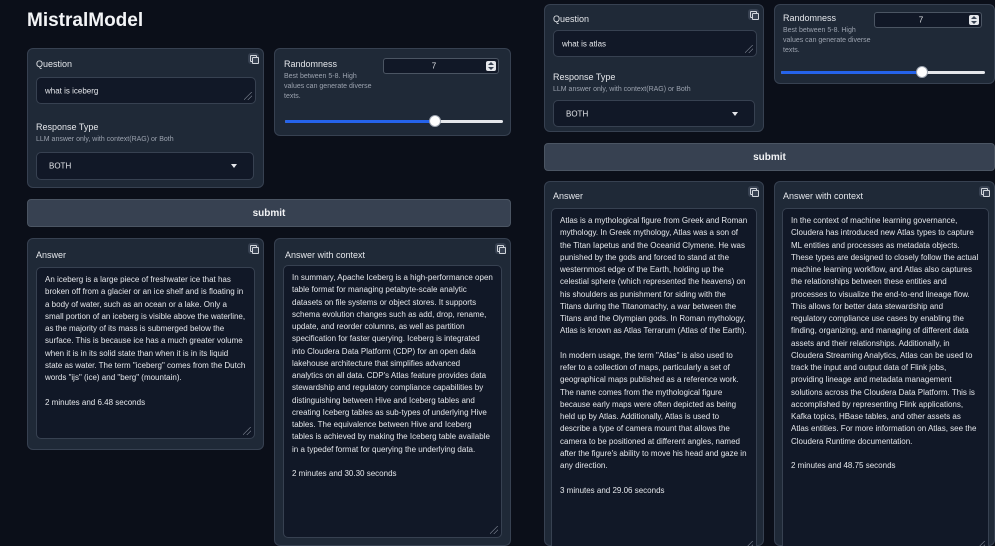 This screenshot has height=546, width=995. Describe the element at coordinates (584, 43) in the screenshot. I see `question-value: what is atlas` at that location.